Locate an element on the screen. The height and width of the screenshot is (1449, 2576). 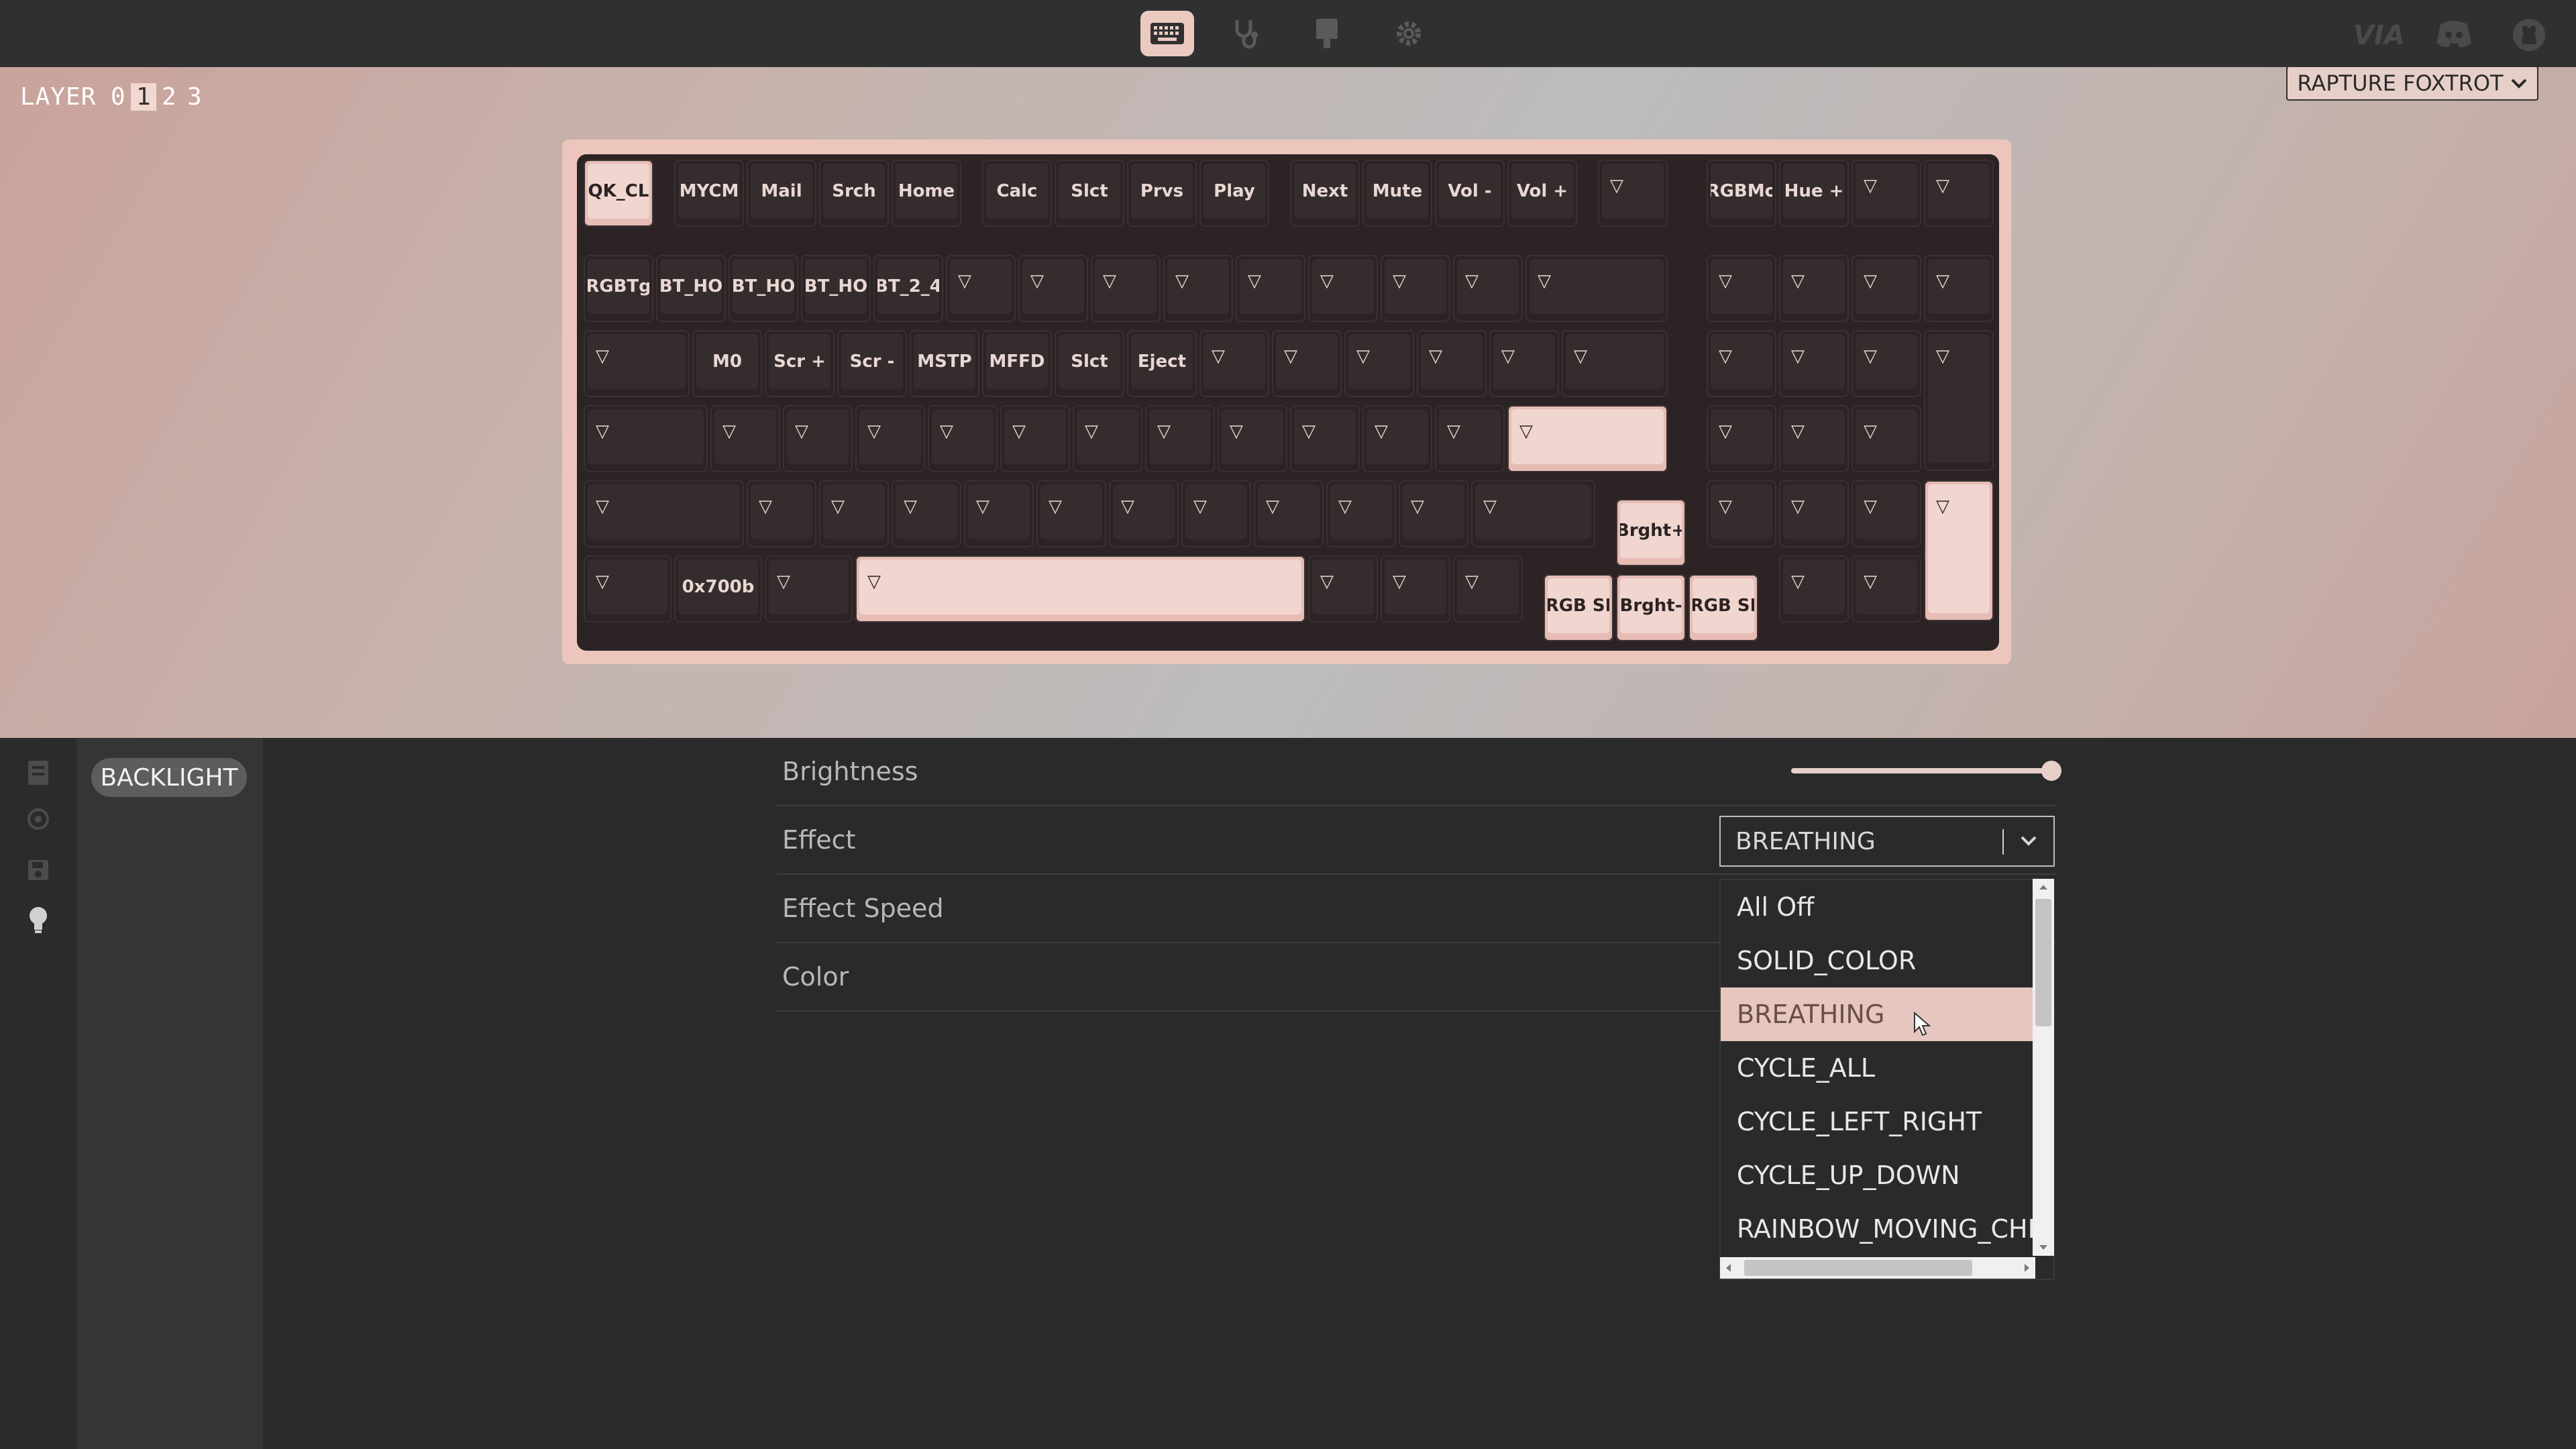
key-r5-4: ▽ is located at coordinates (1343, 589).